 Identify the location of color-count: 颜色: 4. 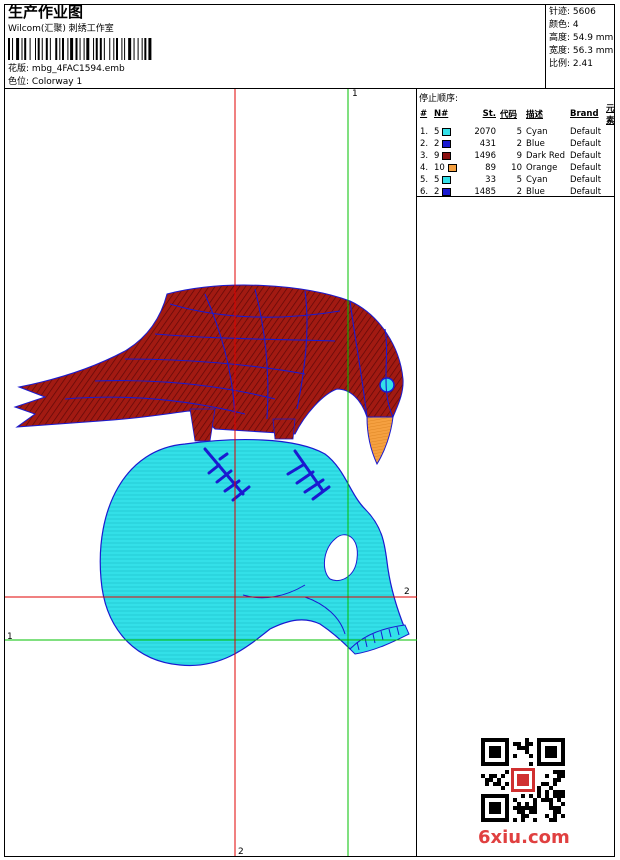
(564, 25).